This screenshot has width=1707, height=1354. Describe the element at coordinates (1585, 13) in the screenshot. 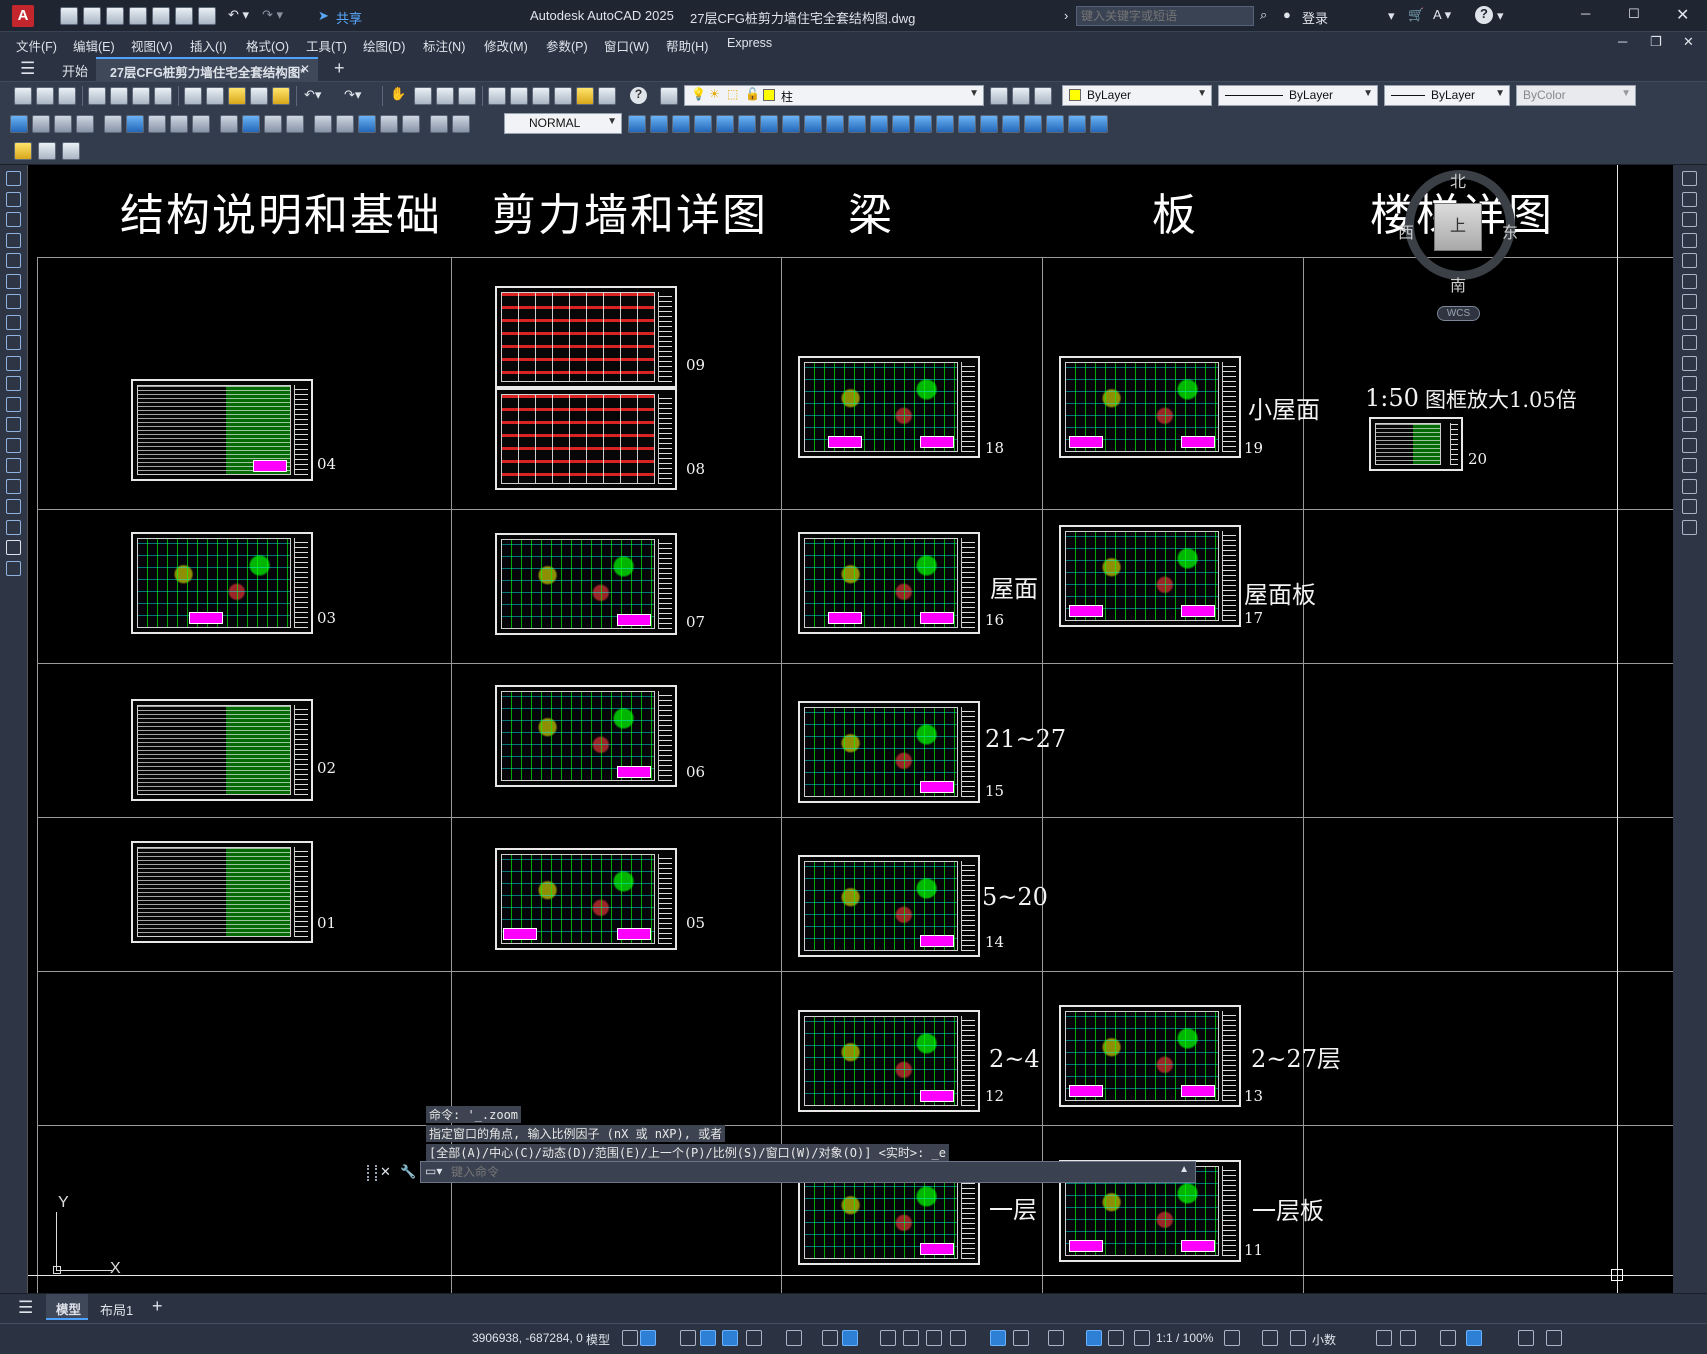

I see `minimize-icon: ─` at that location.